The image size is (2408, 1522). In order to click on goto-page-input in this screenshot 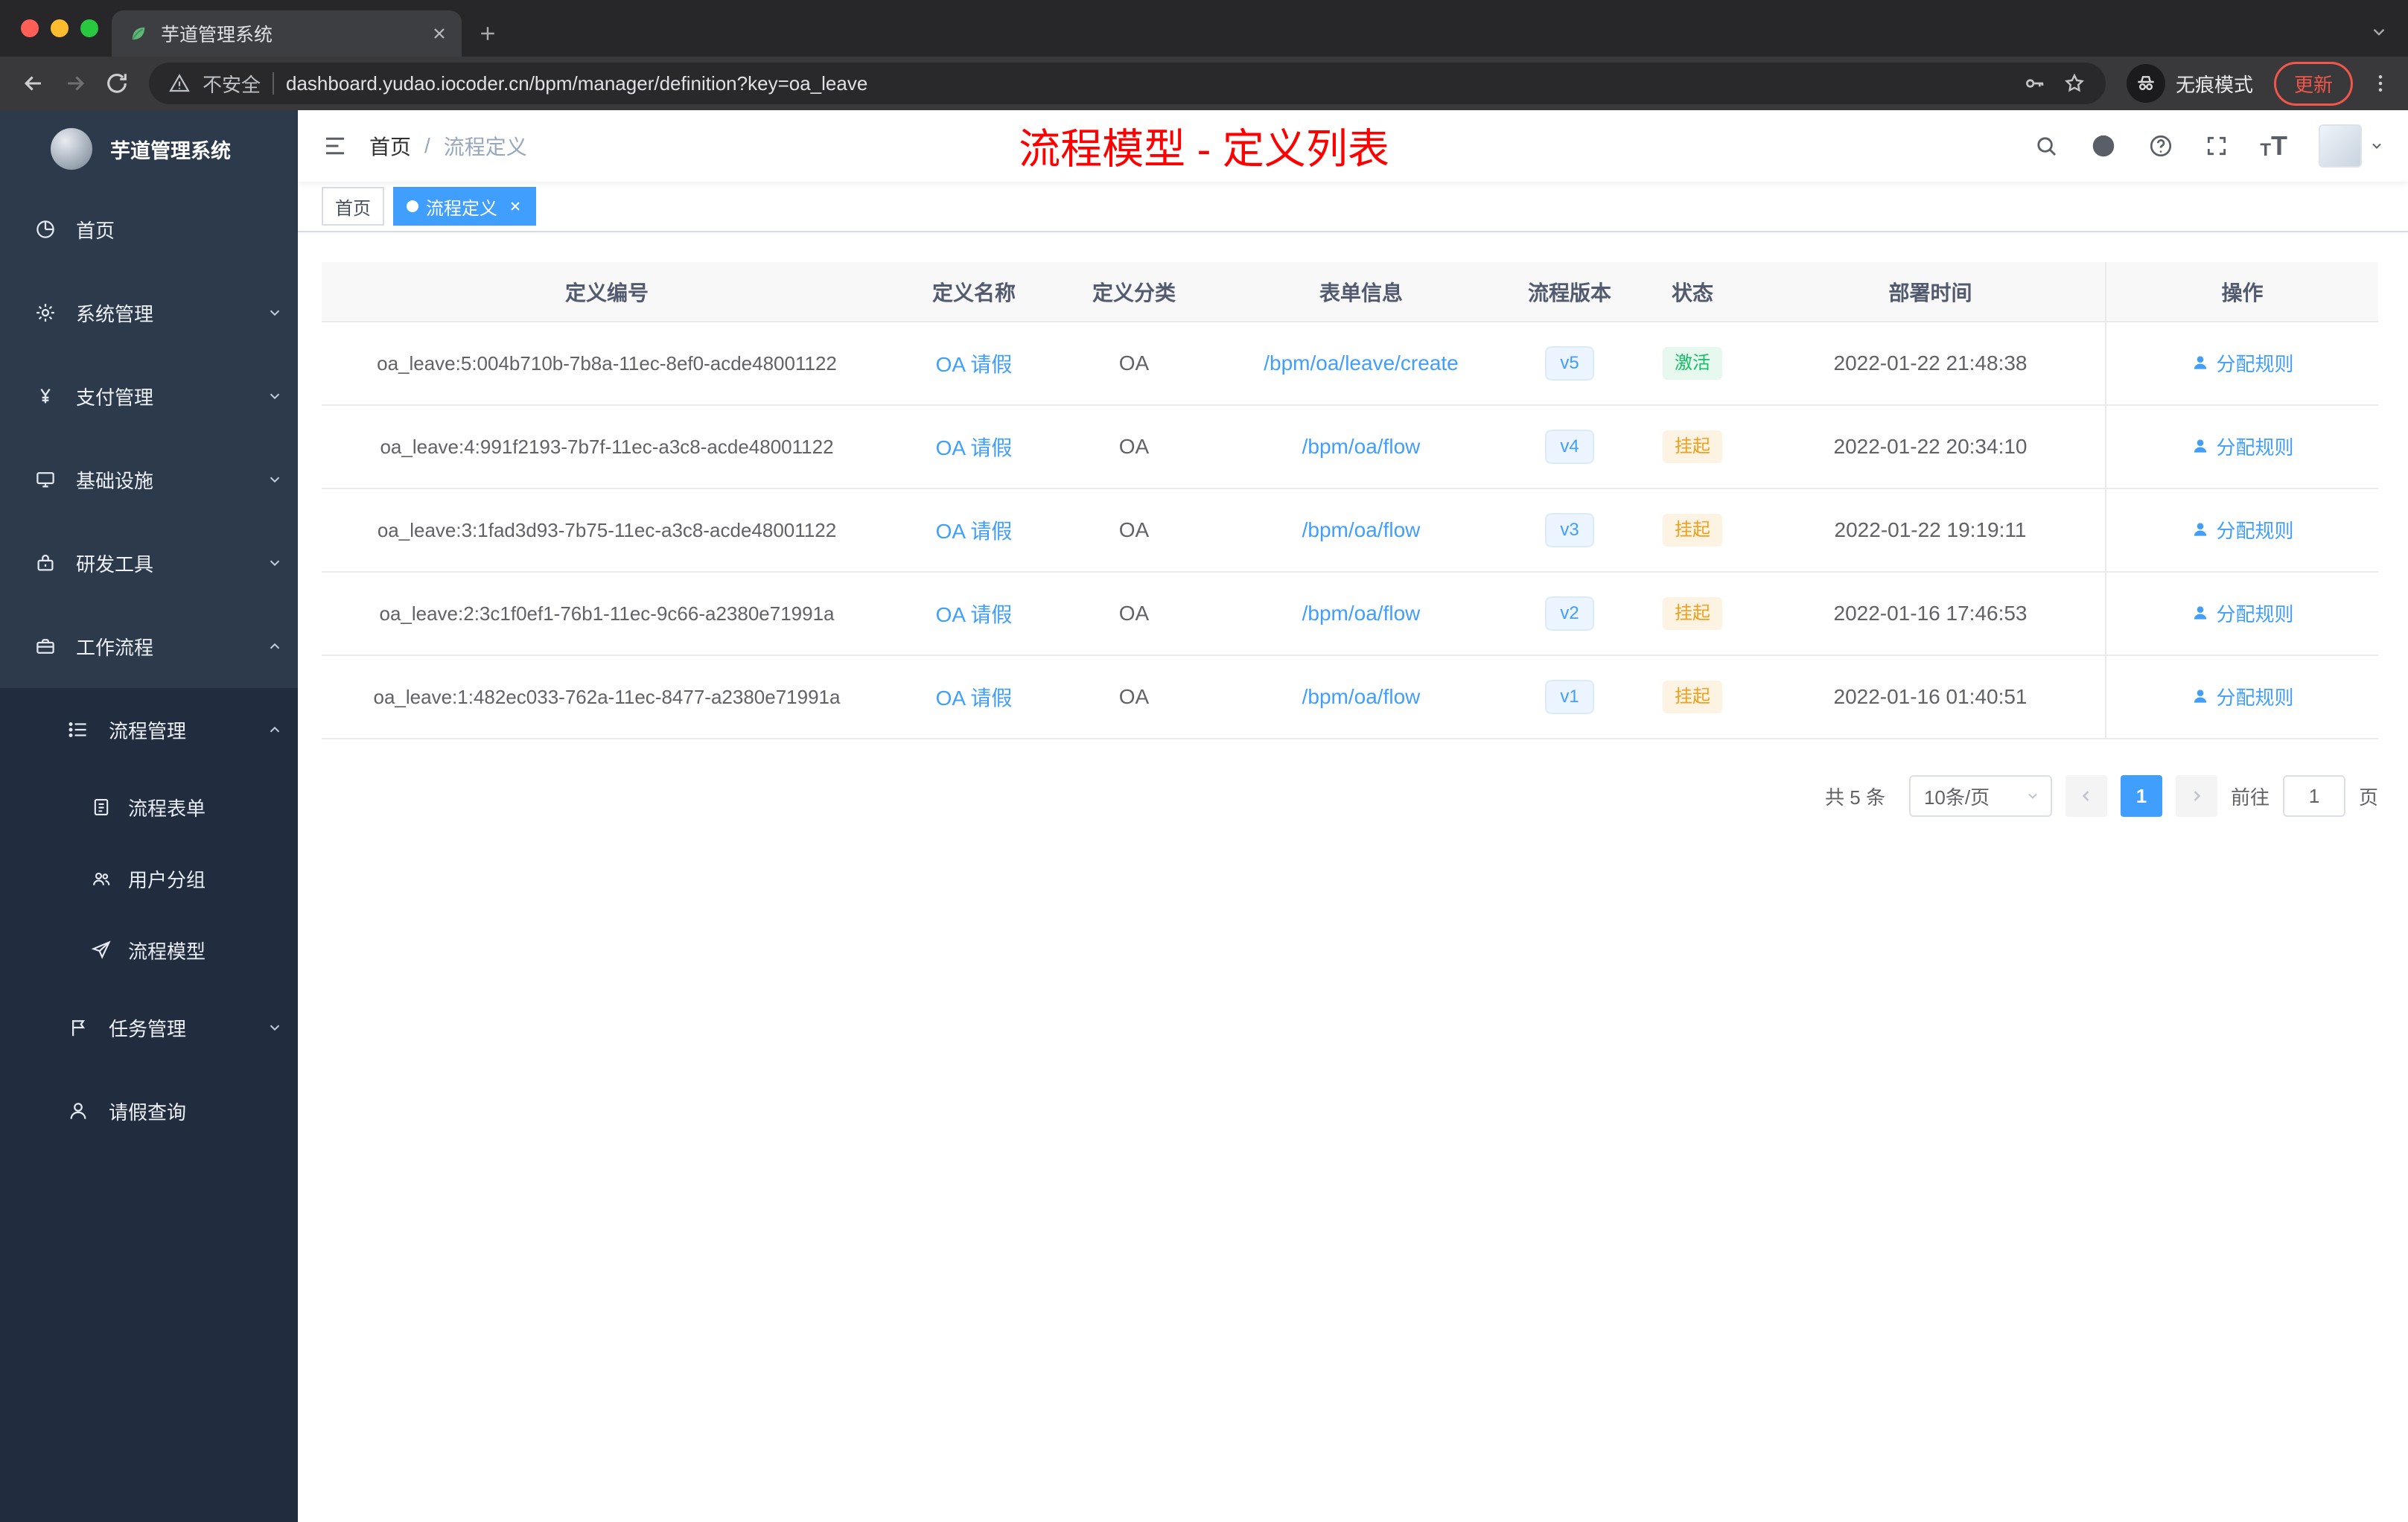, I will do `click(2313, 796)`.